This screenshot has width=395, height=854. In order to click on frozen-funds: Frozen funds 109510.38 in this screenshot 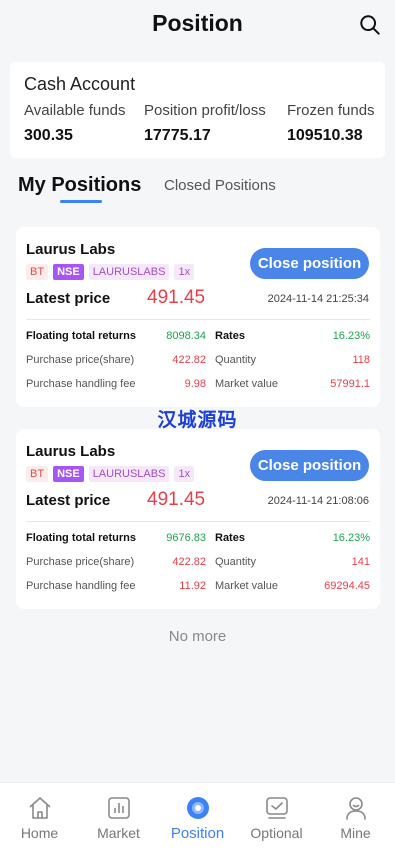, I will do `click(331, 123)`.